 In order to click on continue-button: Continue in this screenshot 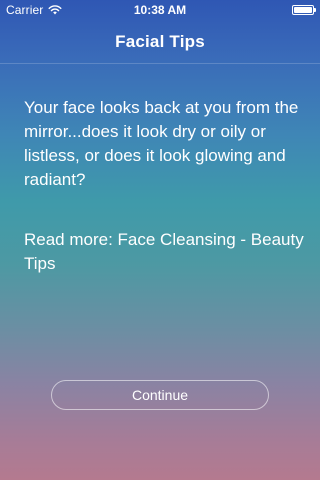, I will do `click(160, 395)`.